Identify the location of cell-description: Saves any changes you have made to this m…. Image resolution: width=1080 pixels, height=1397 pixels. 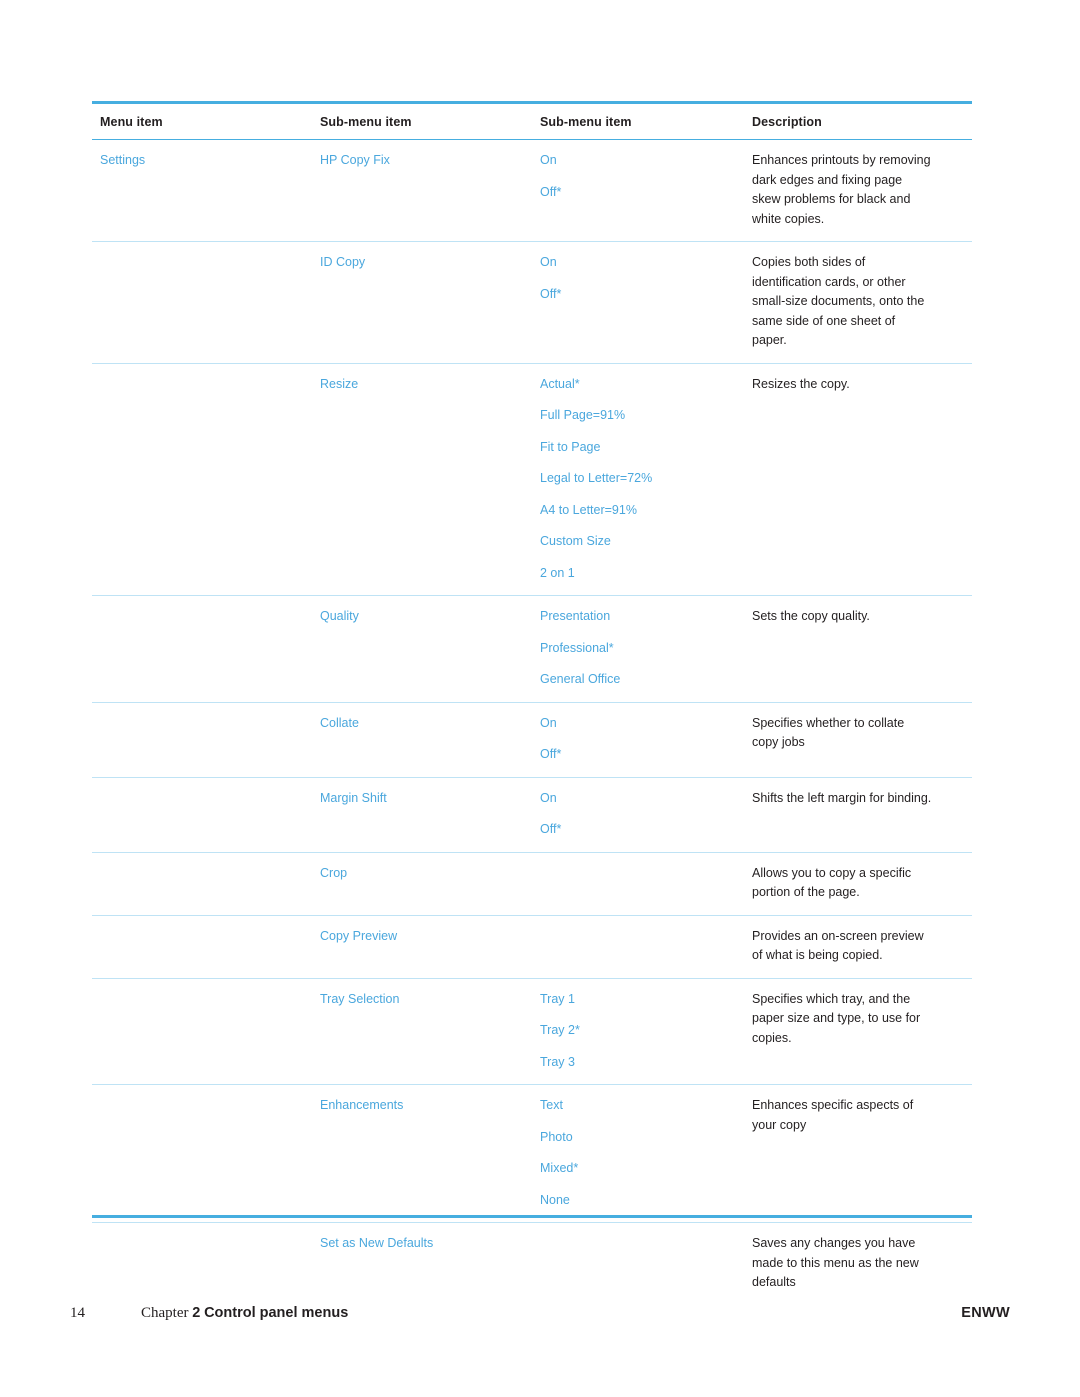
(858, 1264).